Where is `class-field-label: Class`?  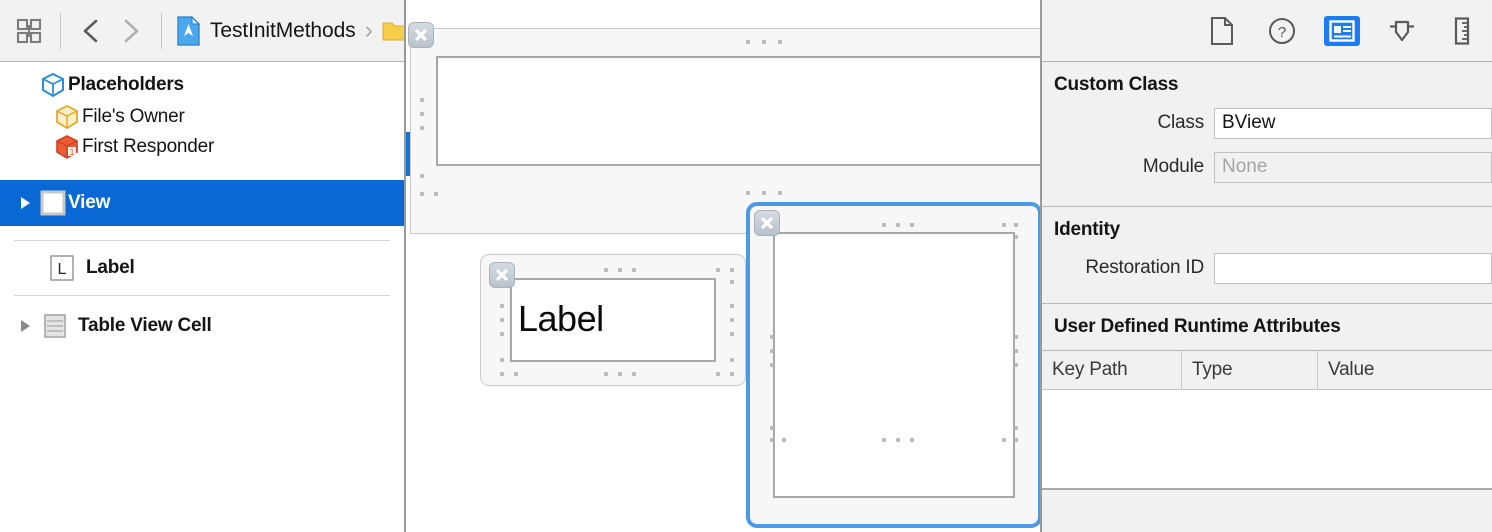
class-field-label: Class is located at coordinates (1180, 122).